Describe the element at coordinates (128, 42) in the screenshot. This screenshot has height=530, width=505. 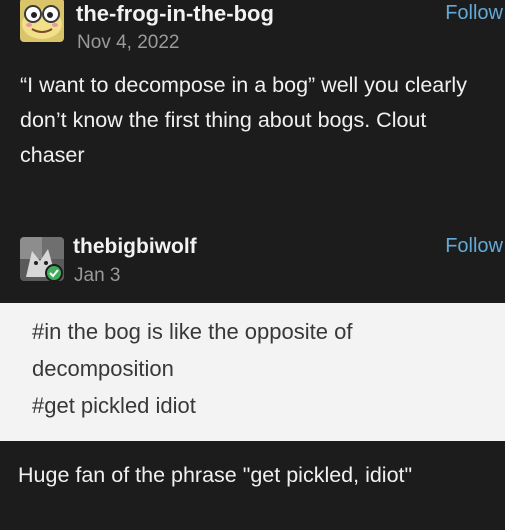
I see `post-1-date: Nov 4, 2022` at that location.